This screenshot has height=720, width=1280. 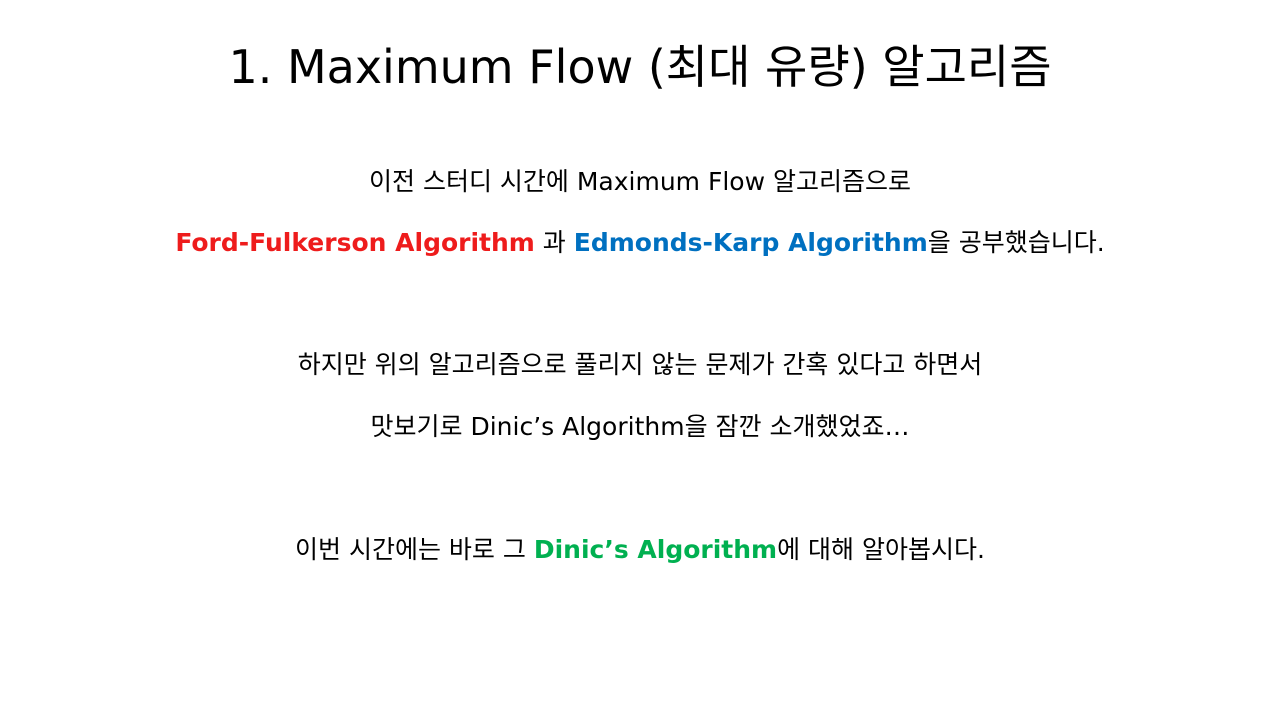 I want to click on topic-suffix: 에 대해 알아봅시다., so click(x=881, y=549).